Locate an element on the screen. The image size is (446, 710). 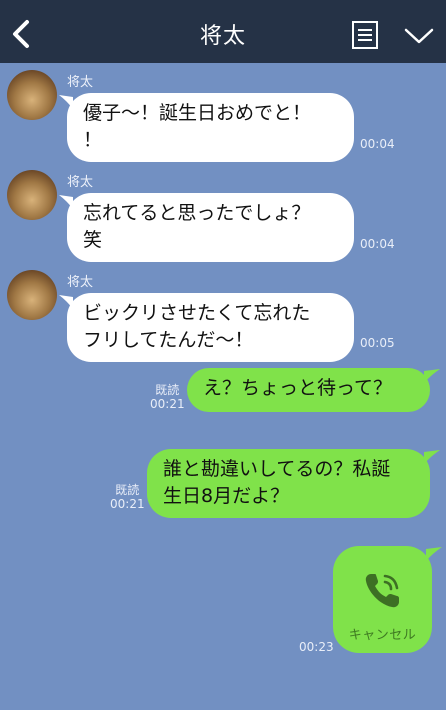
call-label: キャンセル is located at coordinates (382, 635).